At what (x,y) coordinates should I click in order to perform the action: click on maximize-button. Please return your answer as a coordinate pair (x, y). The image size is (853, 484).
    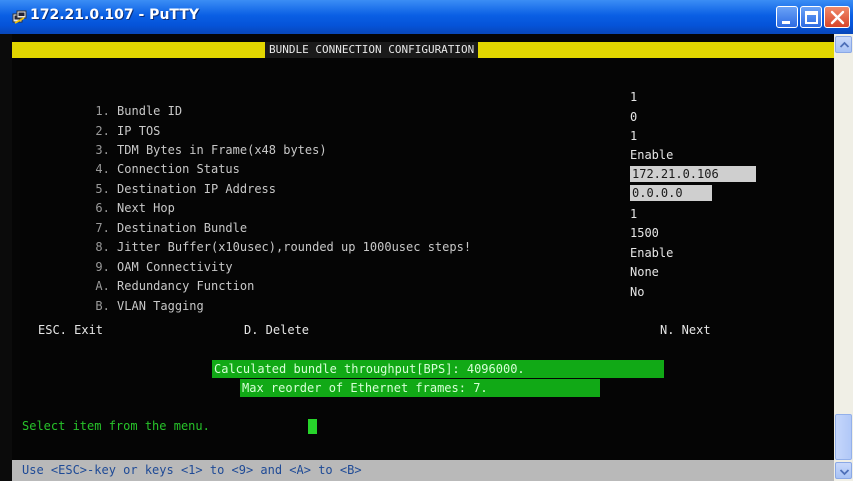
    Looking at the image, I should click on (811, 17).